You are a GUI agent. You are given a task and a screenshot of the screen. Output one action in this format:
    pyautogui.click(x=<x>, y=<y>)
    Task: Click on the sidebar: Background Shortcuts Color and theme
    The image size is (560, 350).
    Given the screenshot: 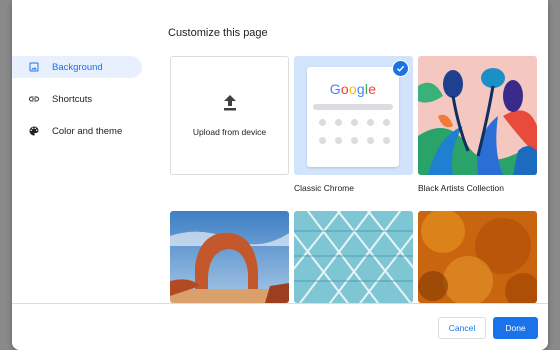 What is the action you would take?
    pyautogui.click(x=77, y=104)
    